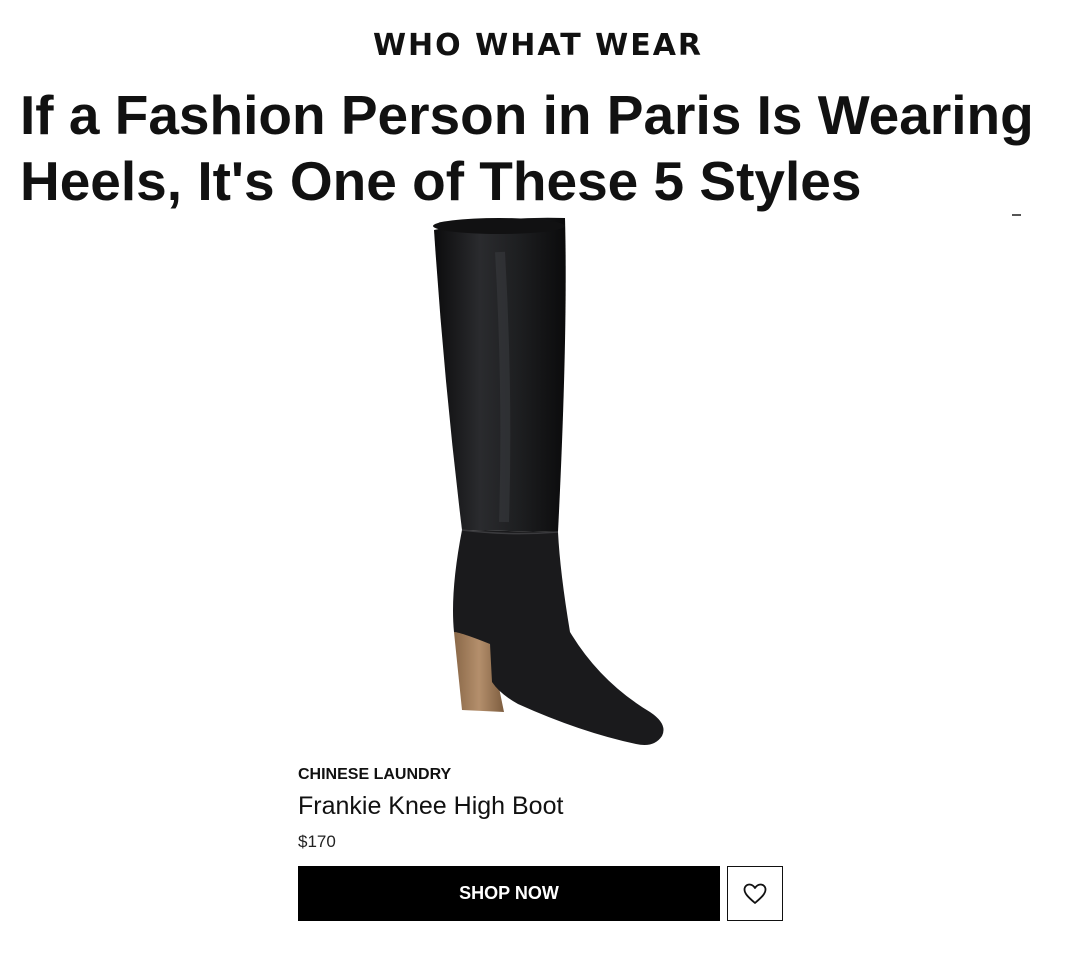 This screenshot has height=968, width=1076. Describe the element at coordinates (431, 806) in the screenshot. I see `product-name: Frankie Knee High Boot` at that location.